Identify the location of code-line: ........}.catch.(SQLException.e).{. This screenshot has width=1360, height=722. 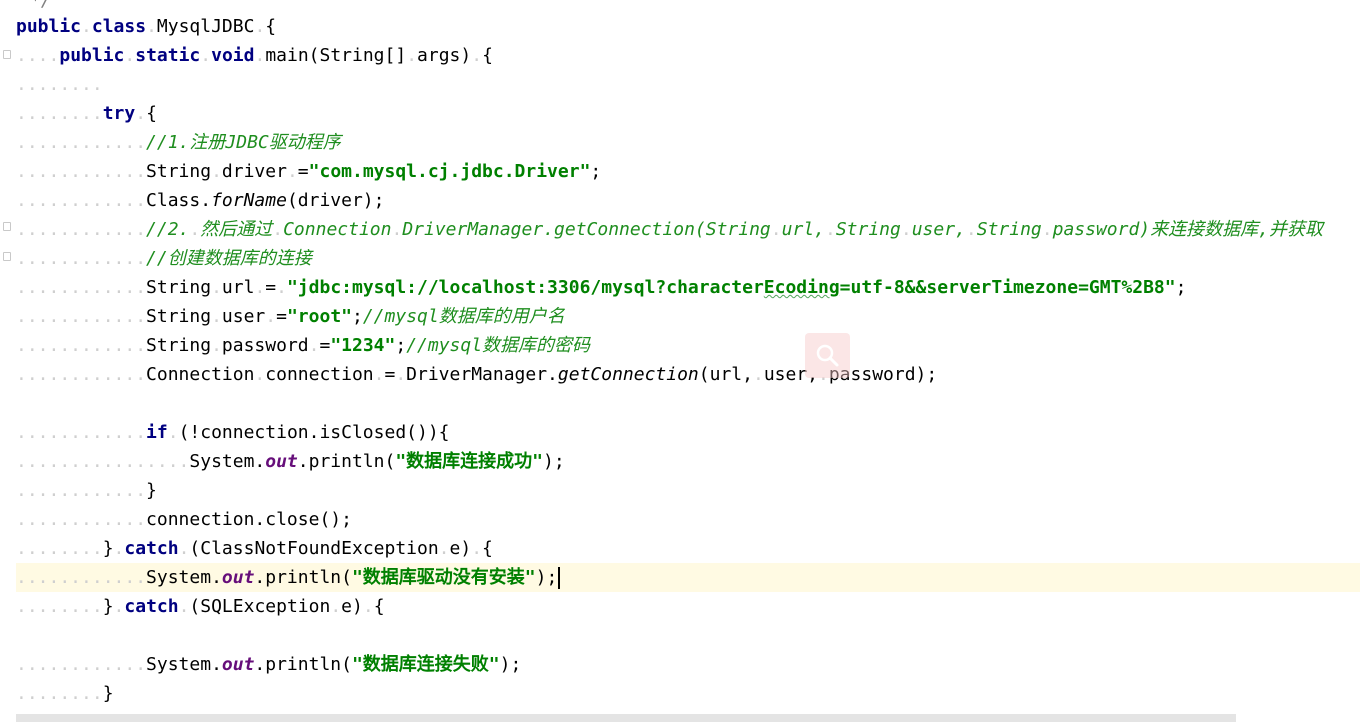
(688, 606).